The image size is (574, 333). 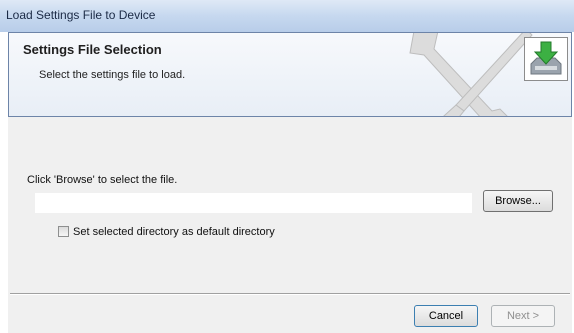 What do you see at coordinates (287, 16) in the screenshot?
I see `title-bar: Load Settings File to Device` at bounding box center [287, 16].